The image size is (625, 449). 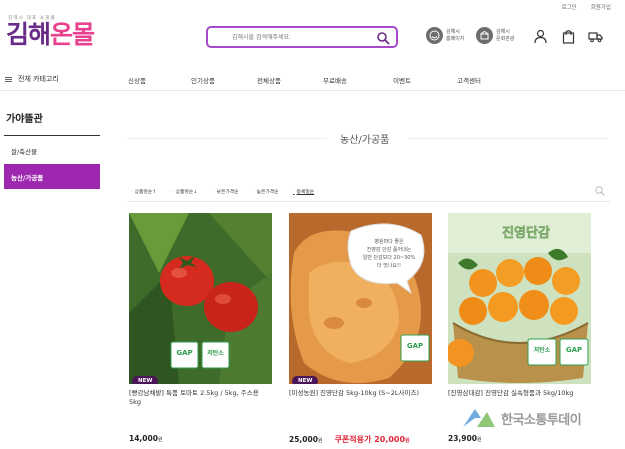 What do you see at coordinates (479, 418) in the screenshot?
I see `watermark-logo-icon` at bounding box center [479, 418].